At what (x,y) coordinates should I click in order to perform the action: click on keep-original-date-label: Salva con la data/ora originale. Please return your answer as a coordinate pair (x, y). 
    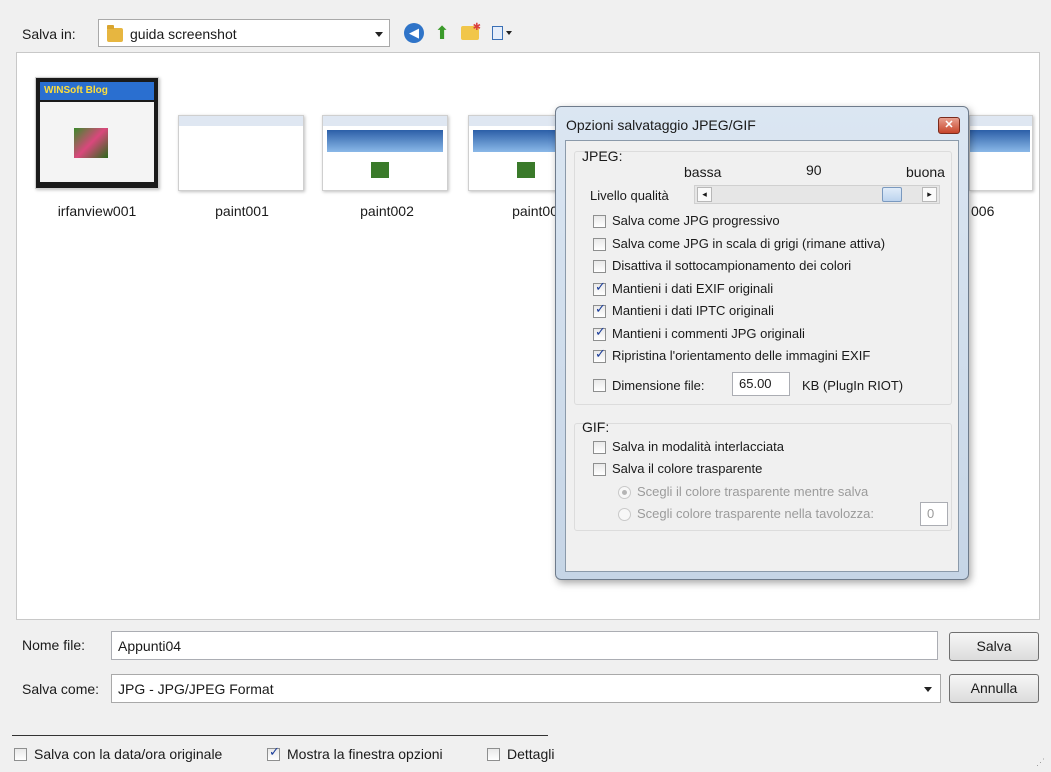
    Looking at the image, I should click on (128, 754).